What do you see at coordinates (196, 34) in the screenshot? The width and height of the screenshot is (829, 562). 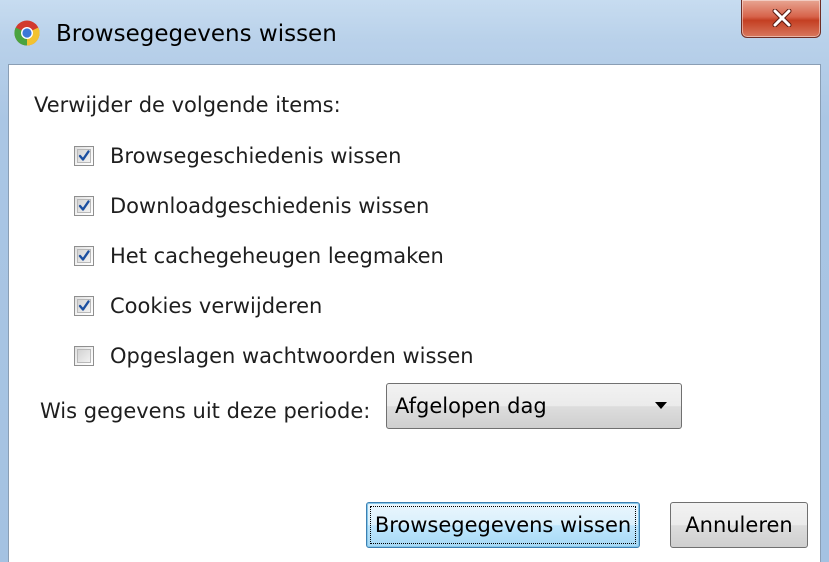 I see `window-title: Browsegegevens wissen` at bounding box center [196, 34].